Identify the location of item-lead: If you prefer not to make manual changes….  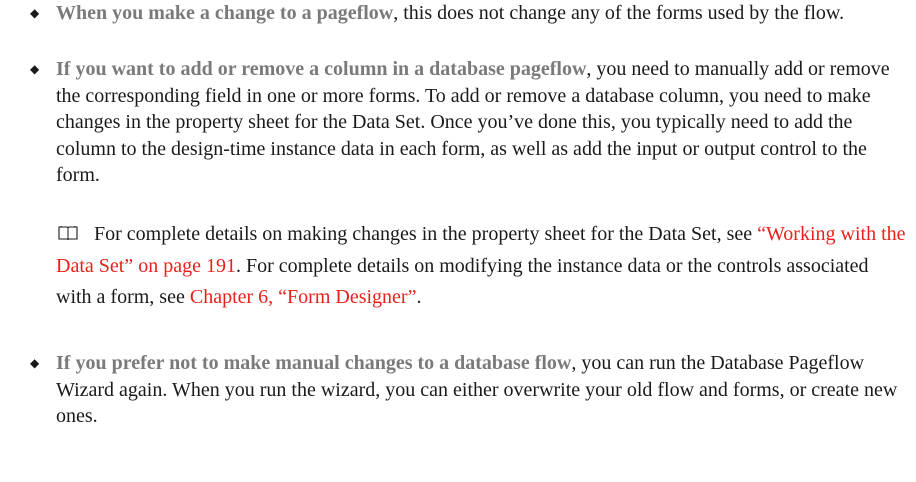
(314, 363).